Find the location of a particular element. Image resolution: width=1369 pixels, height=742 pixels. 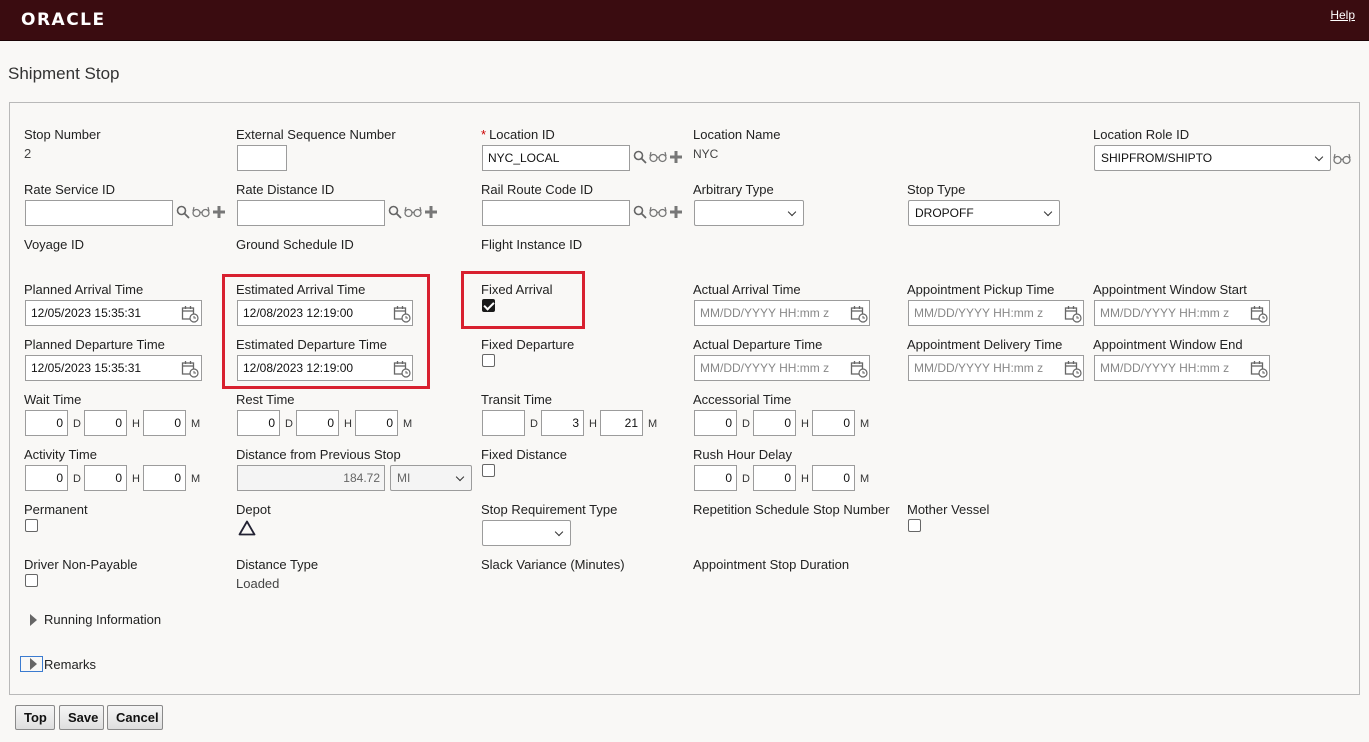

location-role-id-select: SHIPFROM/SHIPTO is located at coordinates (1212, 158).